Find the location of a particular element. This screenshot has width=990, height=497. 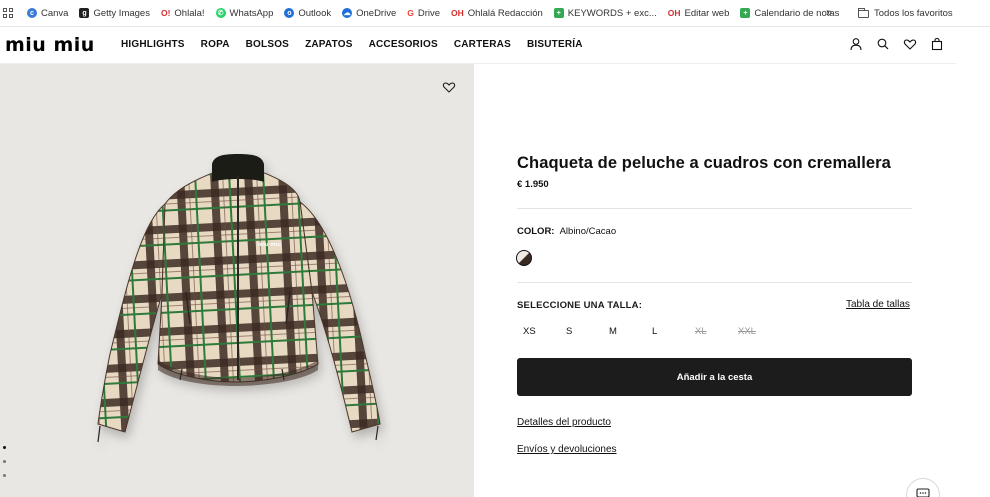

apps-grid-icon is located at coordinates (8, 13).